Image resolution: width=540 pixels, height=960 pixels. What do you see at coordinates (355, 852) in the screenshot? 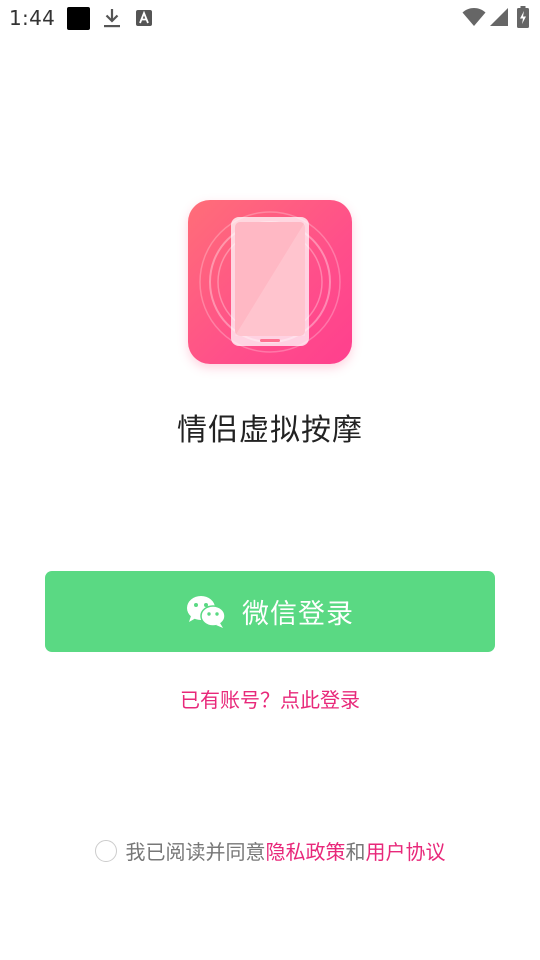
I see `agreement-and: 和` at bounding box center [355, 852].